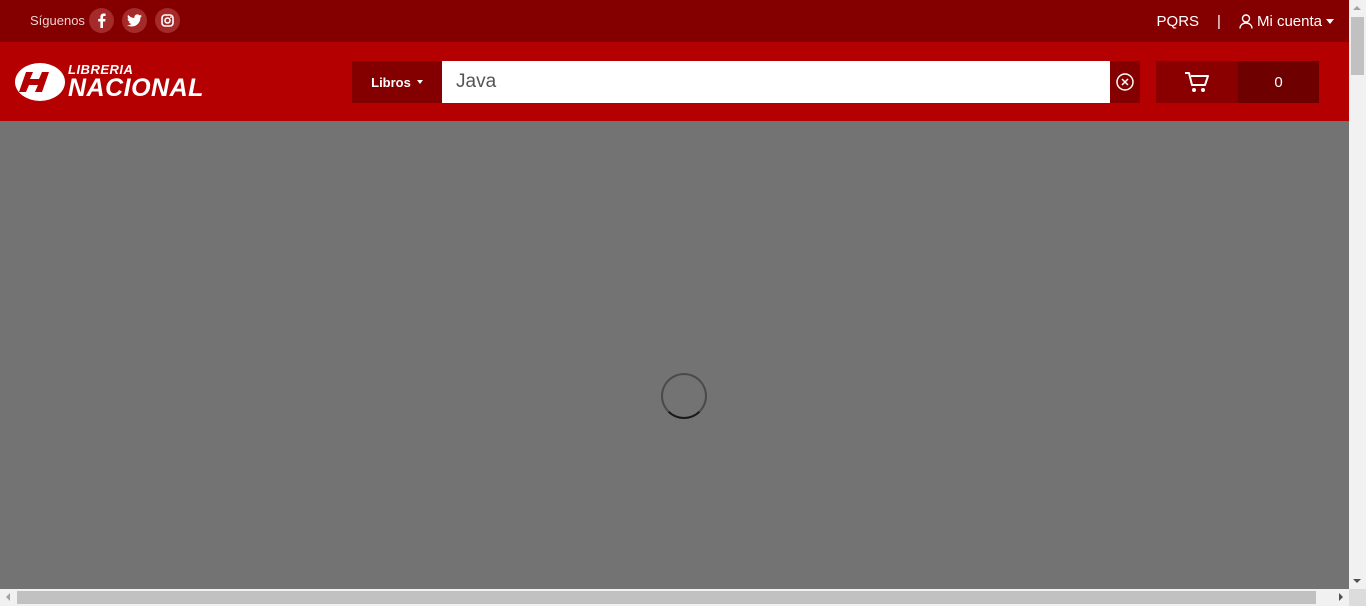 The image size is (1366, 606). Describe the element at coordinates (40, 82) in the screenshot. I see `logo-mark-icon` at that location.